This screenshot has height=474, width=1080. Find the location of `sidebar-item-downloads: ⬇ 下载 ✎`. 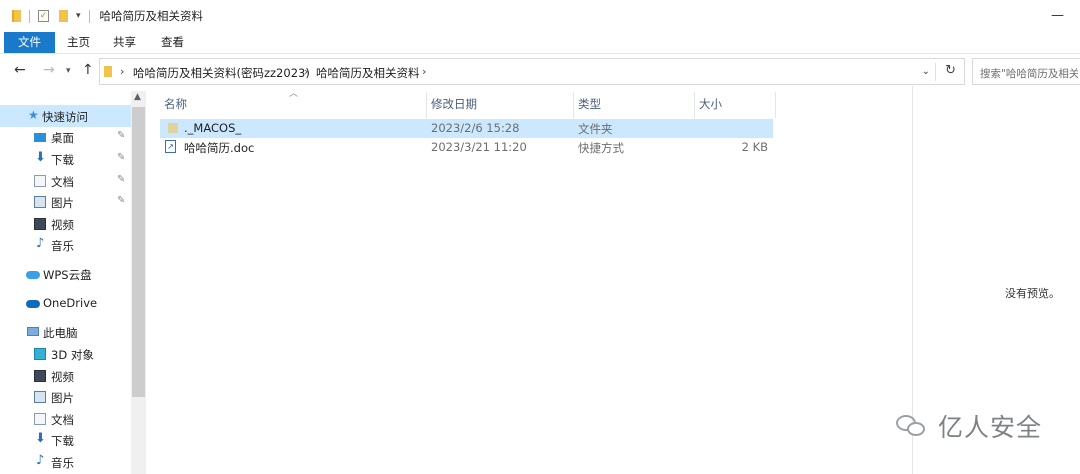

sidebar-item-downloads: ⬇ 下载 ✎ is located at coordinates (65, 159).